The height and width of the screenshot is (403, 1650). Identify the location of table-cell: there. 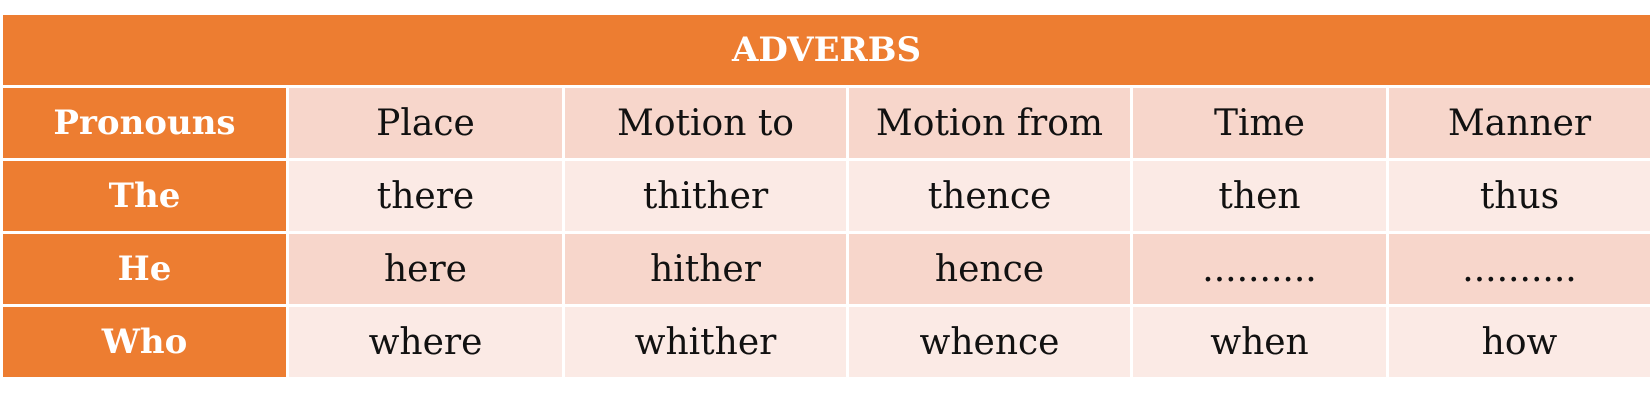
(425, 196).